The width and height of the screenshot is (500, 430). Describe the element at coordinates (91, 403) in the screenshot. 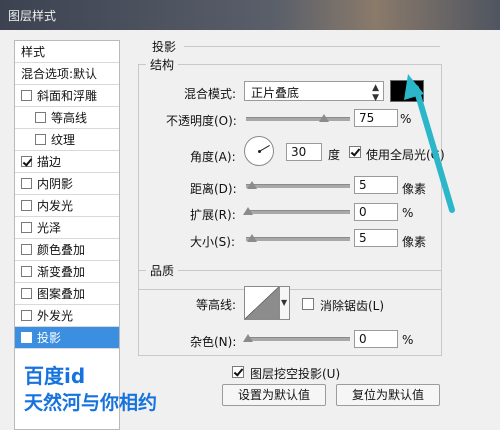

I see `watermark-line2: 天然河与你相约` at that location.